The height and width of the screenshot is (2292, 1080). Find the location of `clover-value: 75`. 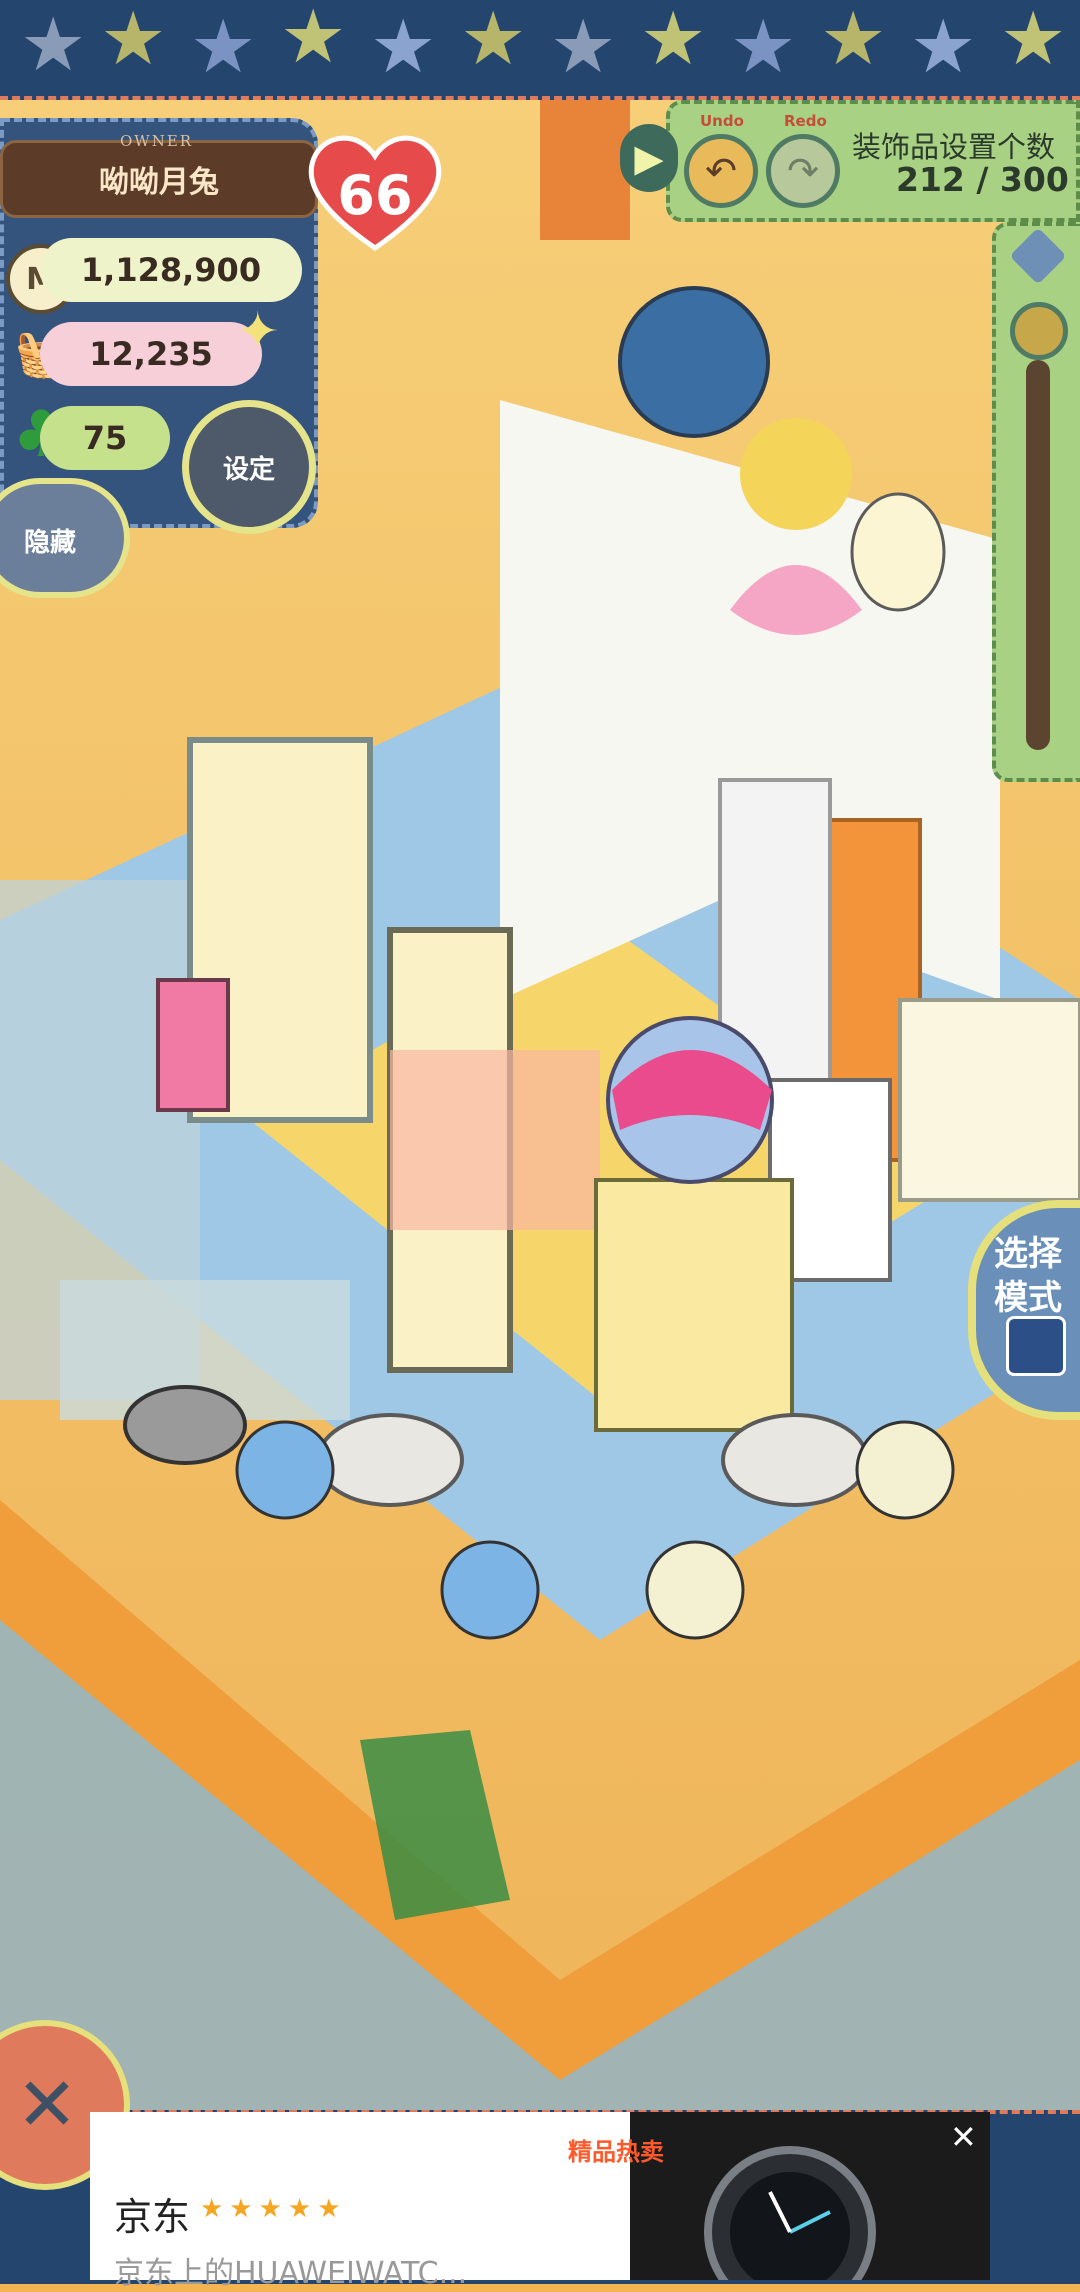

clover-value: 75 is located at coordinates (105, 438).